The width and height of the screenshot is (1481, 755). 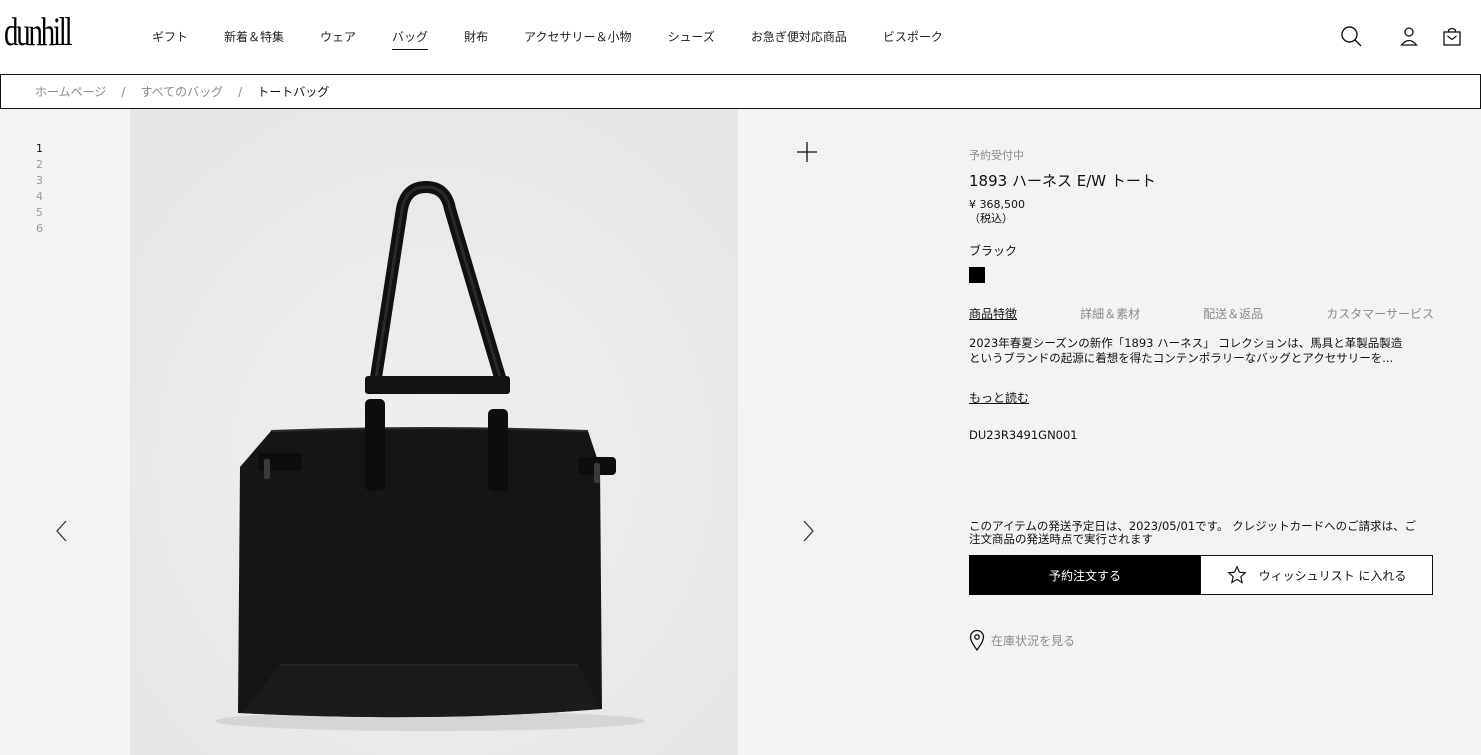 I want to click on image-index-5: 5, so click(x=39, y=213).